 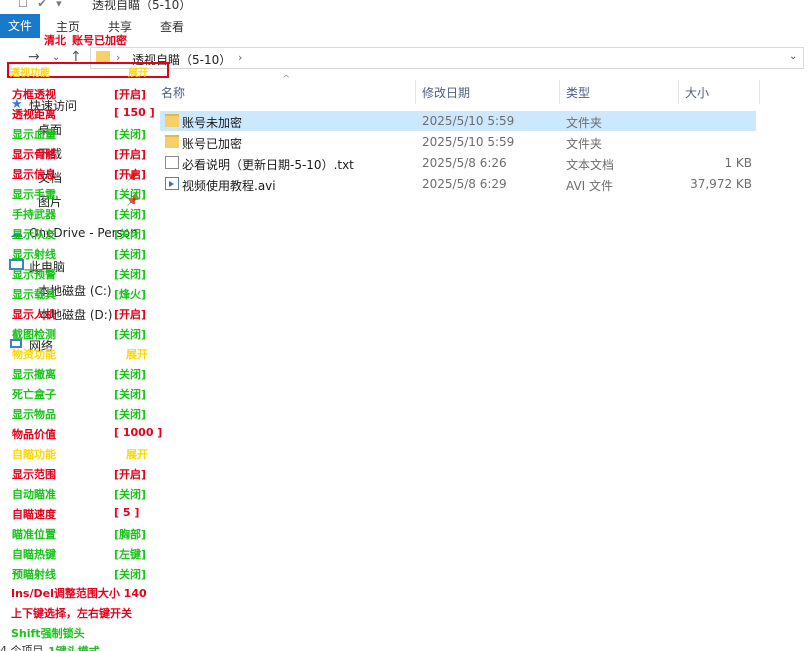 I want to click on overlay-footer-line: 上下键选择，左右键开关, so click(x=71, y=613).